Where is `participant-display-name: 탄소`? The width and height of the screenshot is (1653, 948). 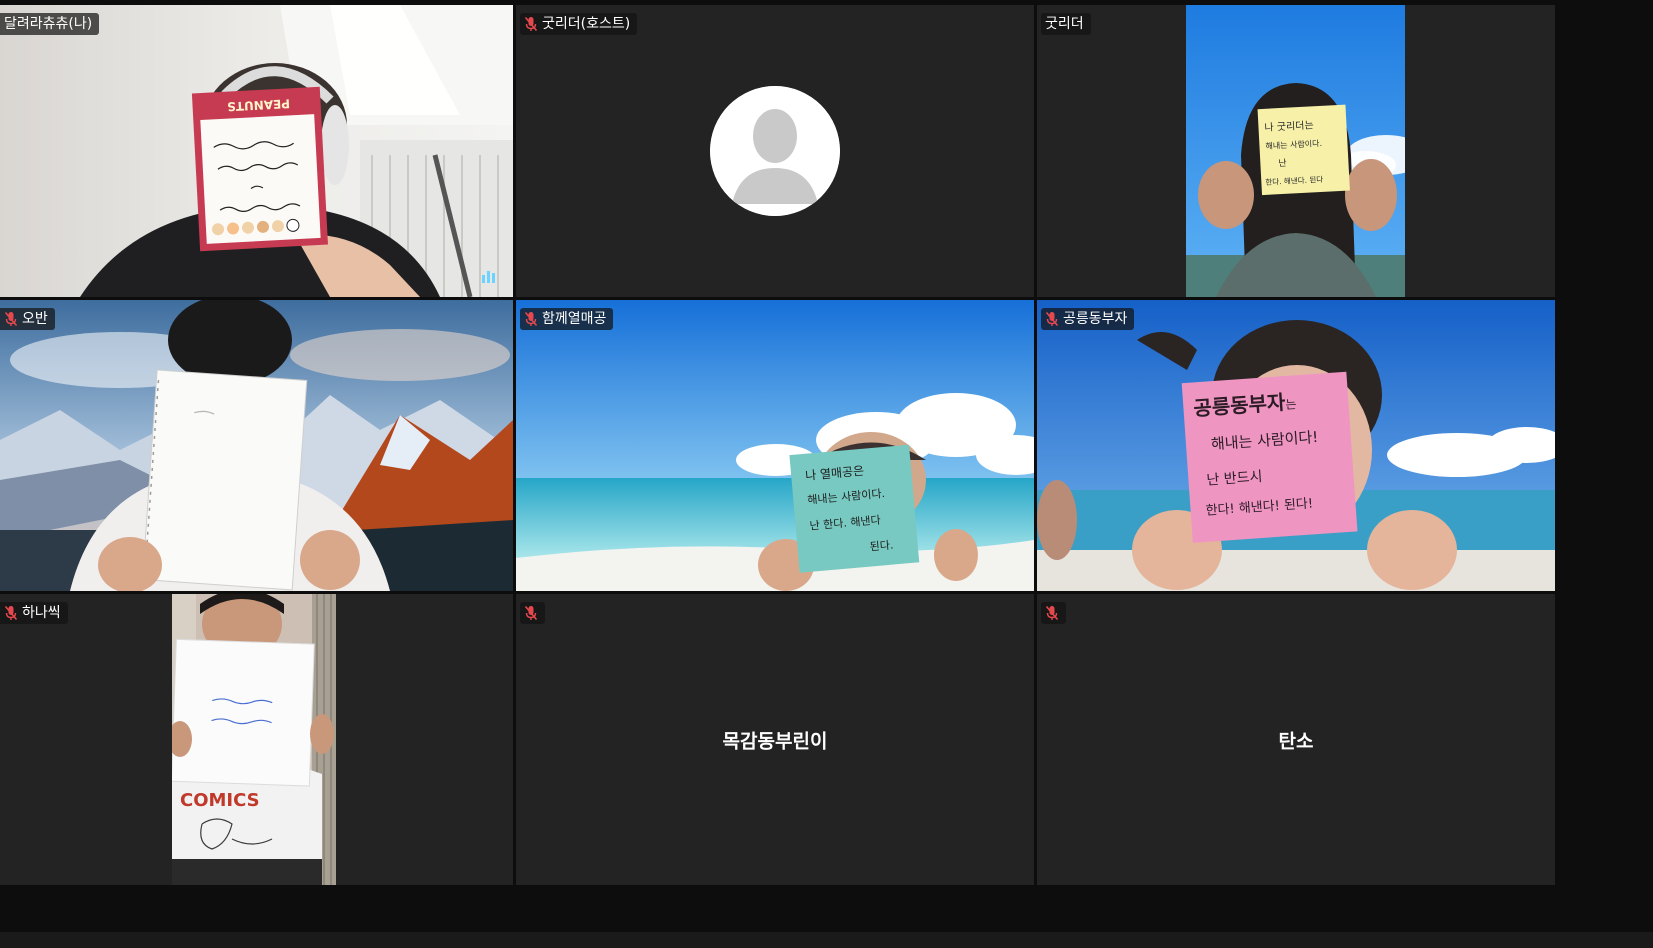
participant-display-name: 탄소 is located at coordinates (1296, 741).